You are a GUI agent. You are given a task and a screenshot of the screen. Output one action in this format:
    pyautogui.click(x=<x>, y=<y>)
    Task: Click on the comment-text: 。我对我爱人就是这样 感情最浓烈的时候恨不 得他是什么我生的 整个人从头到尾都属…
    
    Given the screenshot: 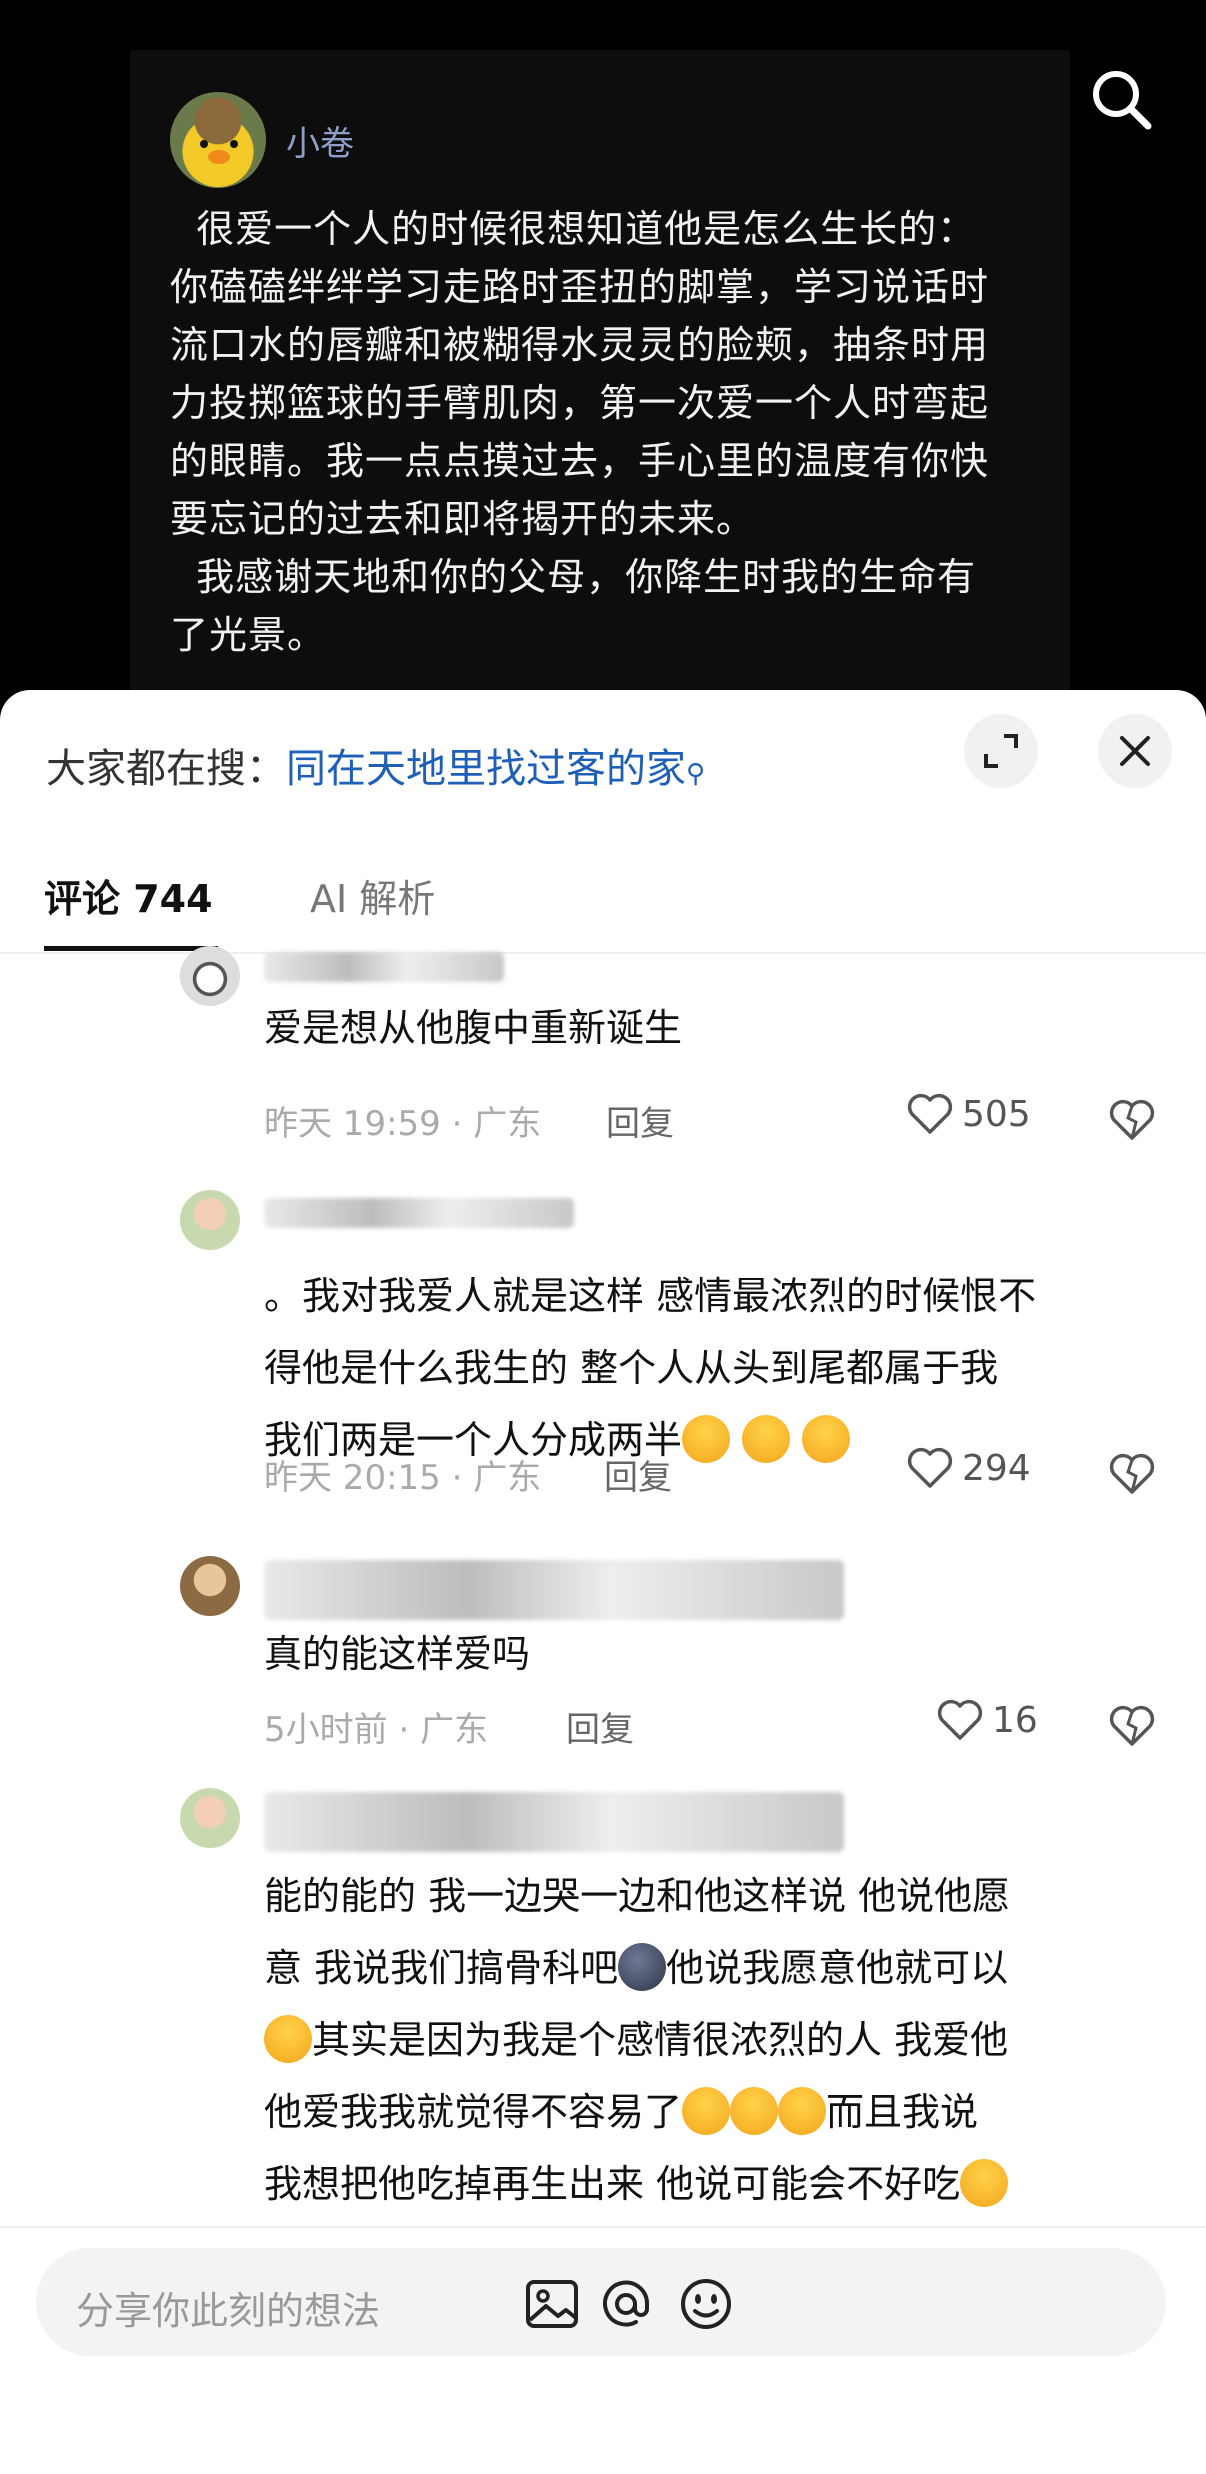 What is the action you would take?
    pyautogui.click(x=714, y=1368)
    